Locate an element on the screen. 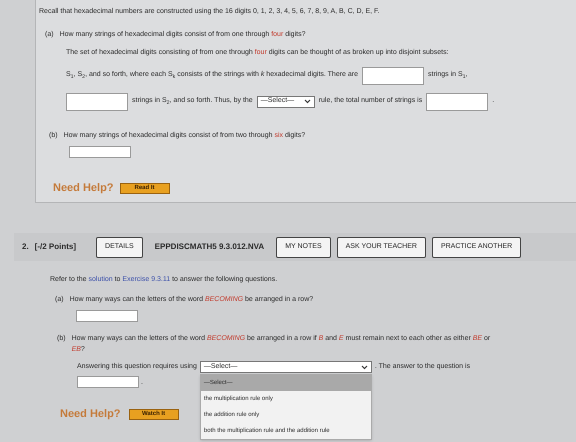 This screenshot has width=576, height=442. question-number: 2. is located at coordinates (25, 247).